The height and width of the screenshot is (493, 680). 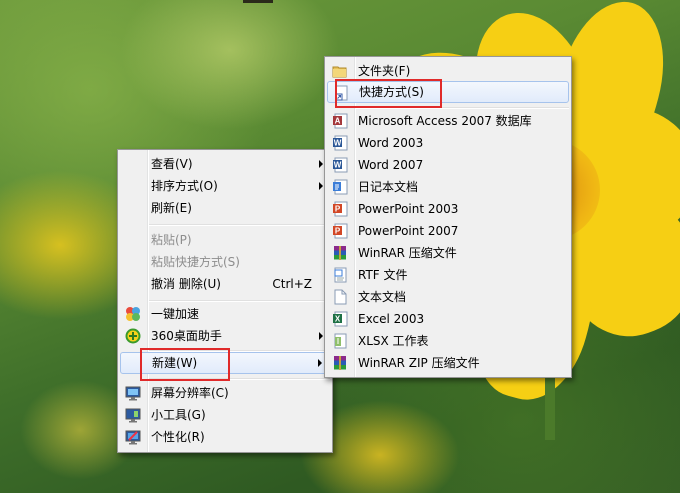 I want to click on menu-item-label: Word 2003, so click(x=391, y=143).